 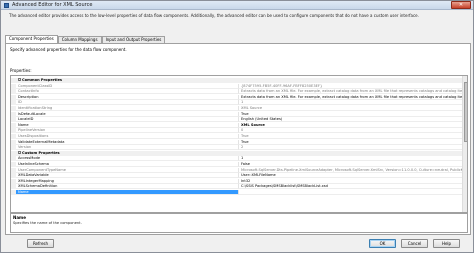 What do you see at coordinates (353, 176) in the screenshot?
I see `property-value: User::XMLFileName` at bounding box center [353, 176].